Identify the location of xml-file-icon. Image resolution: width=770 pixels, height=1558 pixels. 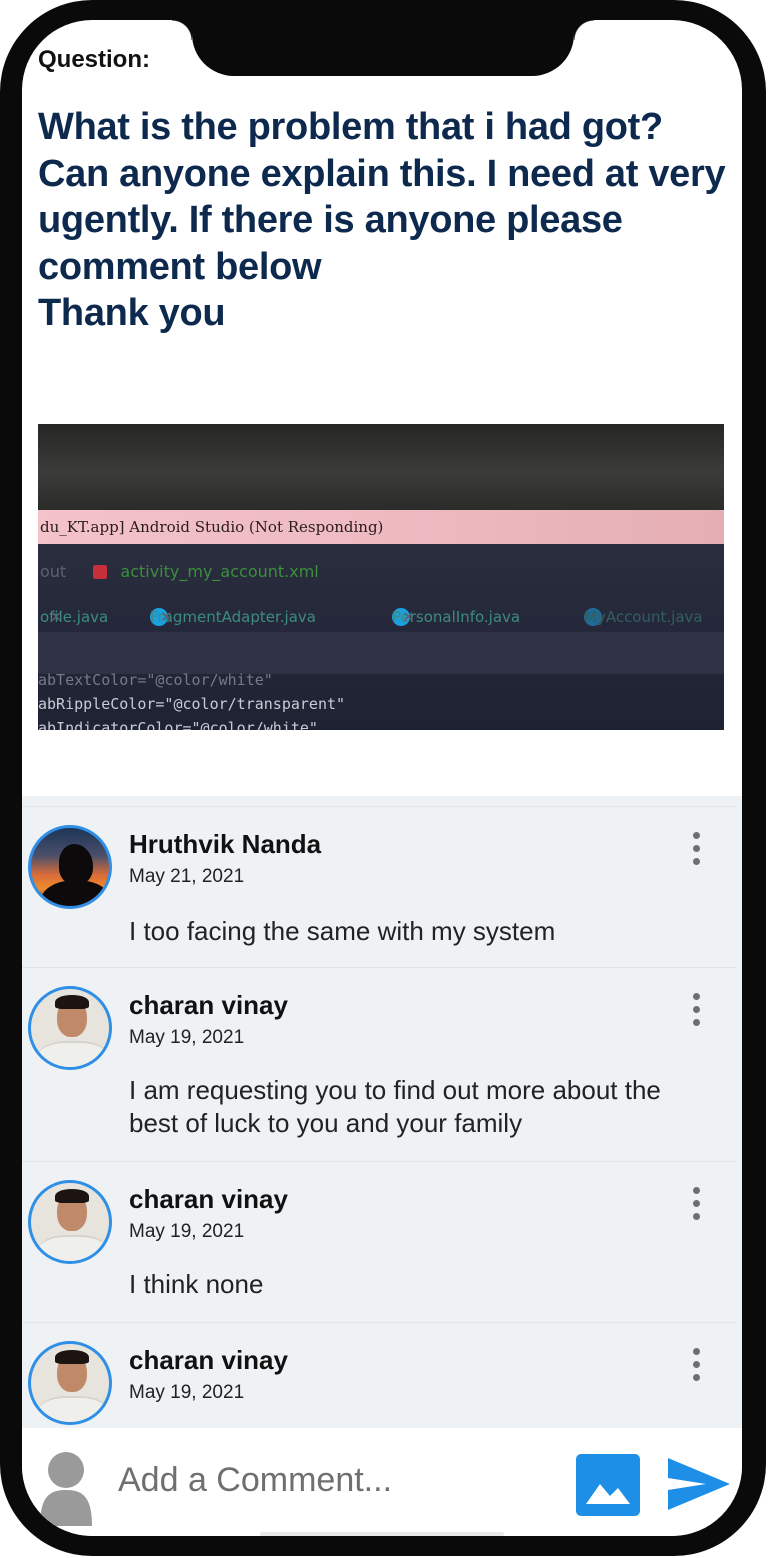
(100, 572).